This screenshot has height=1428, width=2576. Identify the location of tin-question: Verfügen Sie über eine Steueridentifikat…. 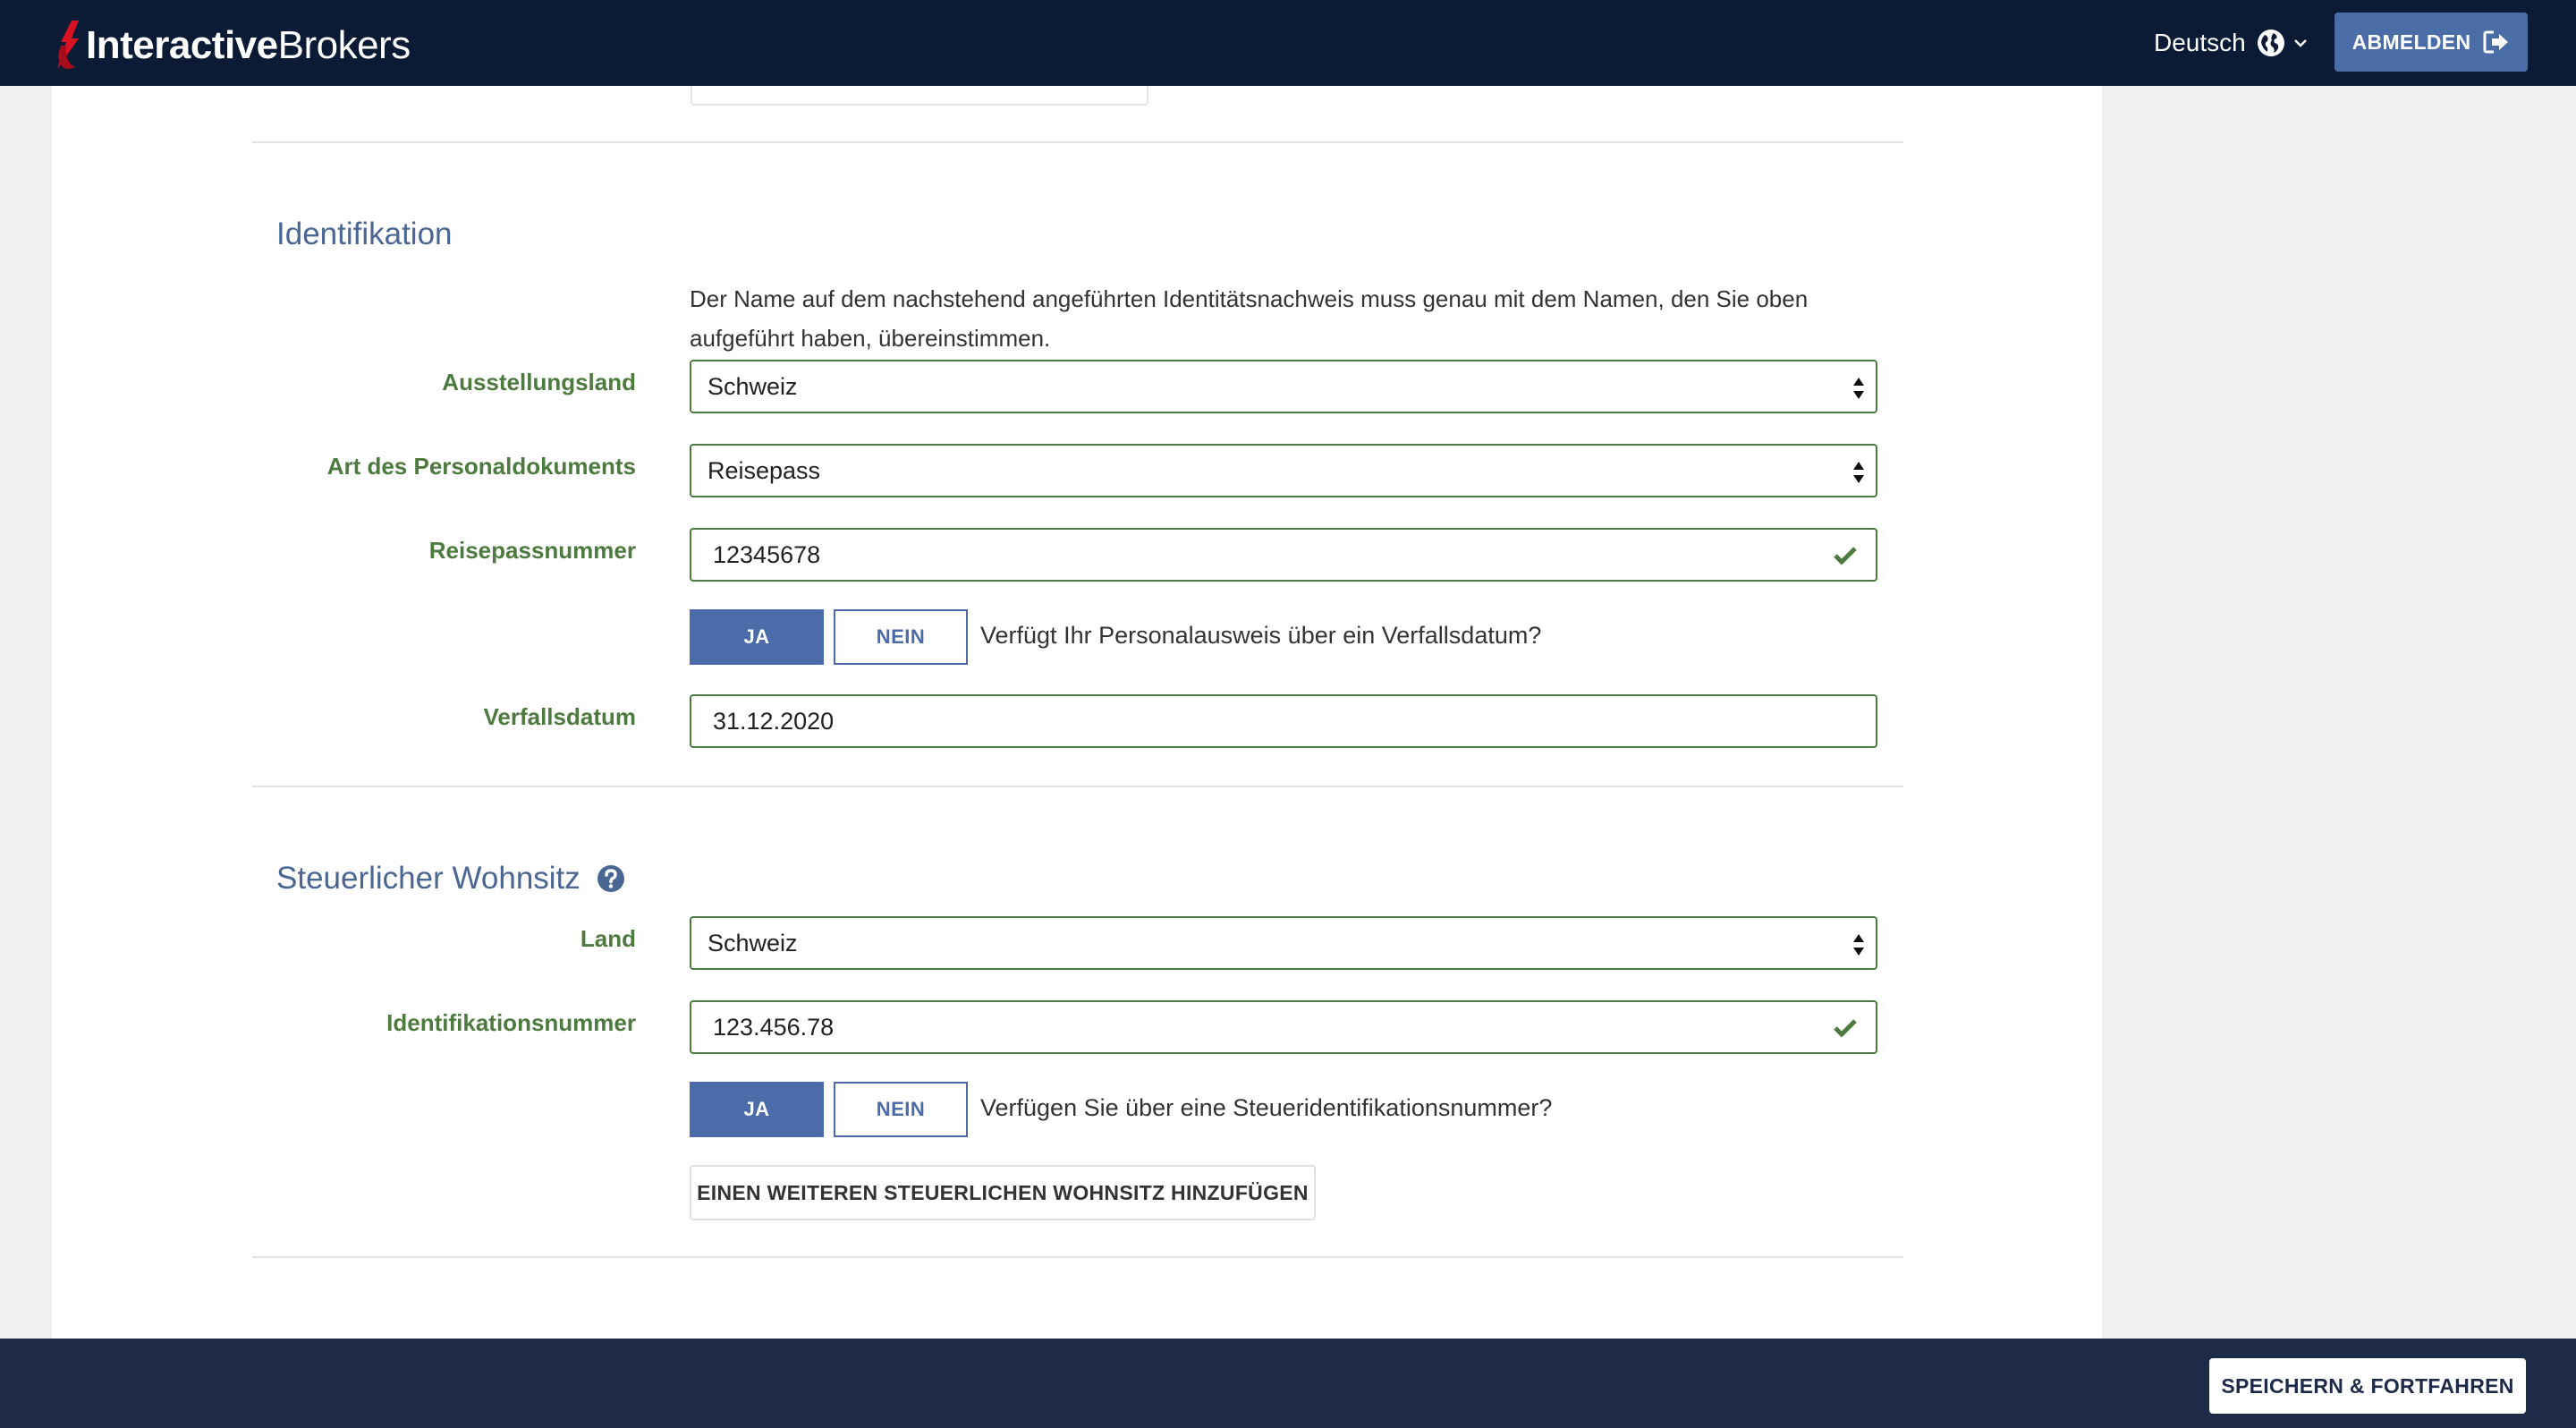
(1266, 1107).